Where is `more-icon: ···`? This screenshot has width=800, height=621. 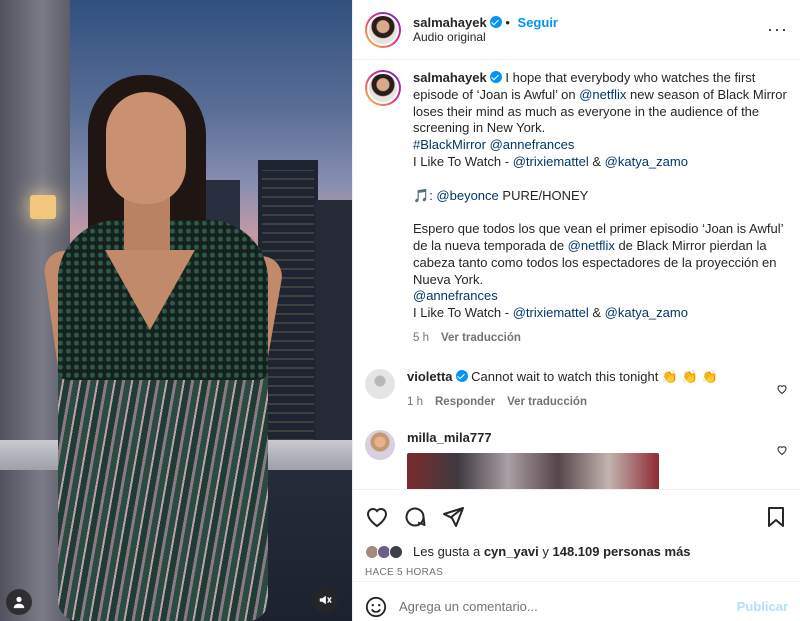 more-icon: ··· is located at coordinates (777, 29).